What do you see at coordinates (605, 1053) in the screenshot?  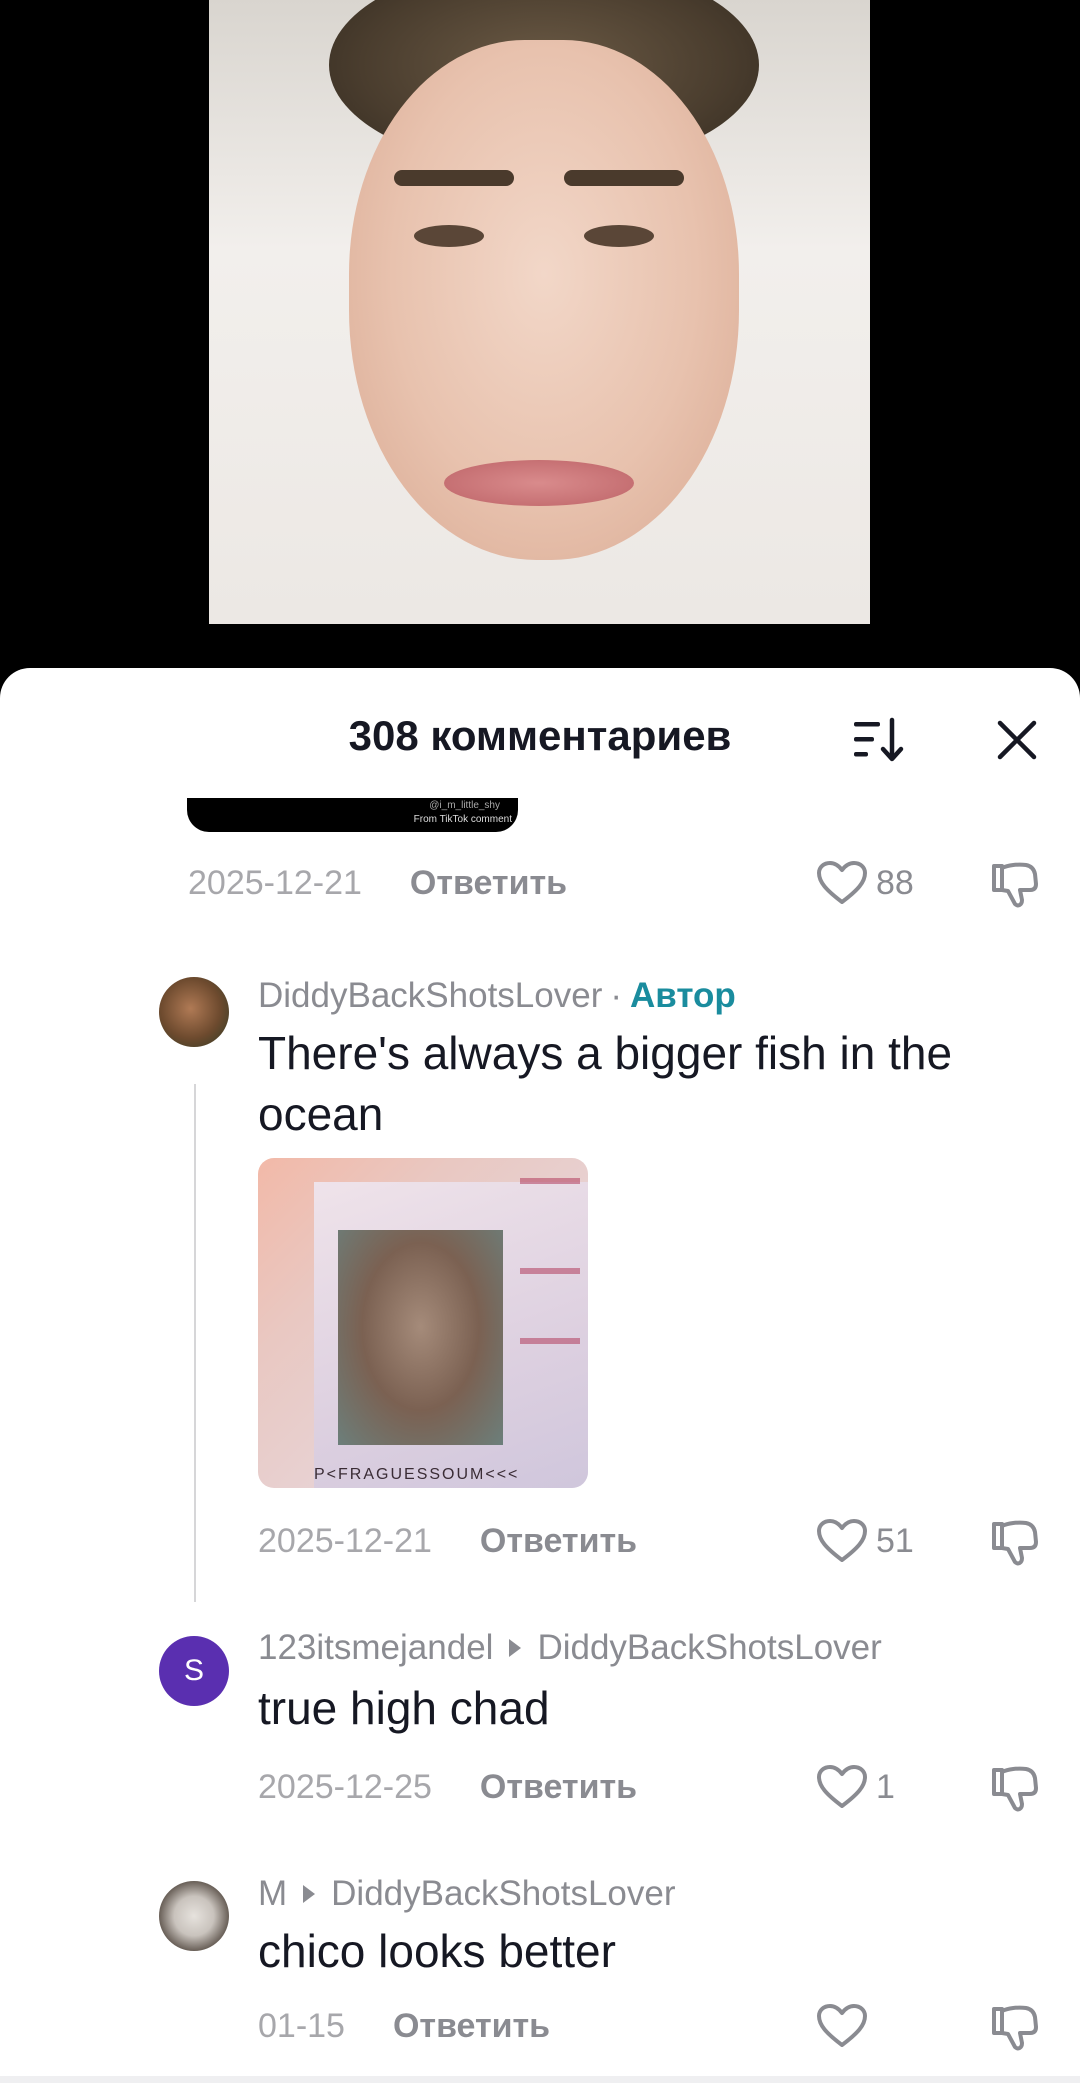 I see `comment-text-line: There's always a bigger fish in the` at bounding box center [605, 1053].